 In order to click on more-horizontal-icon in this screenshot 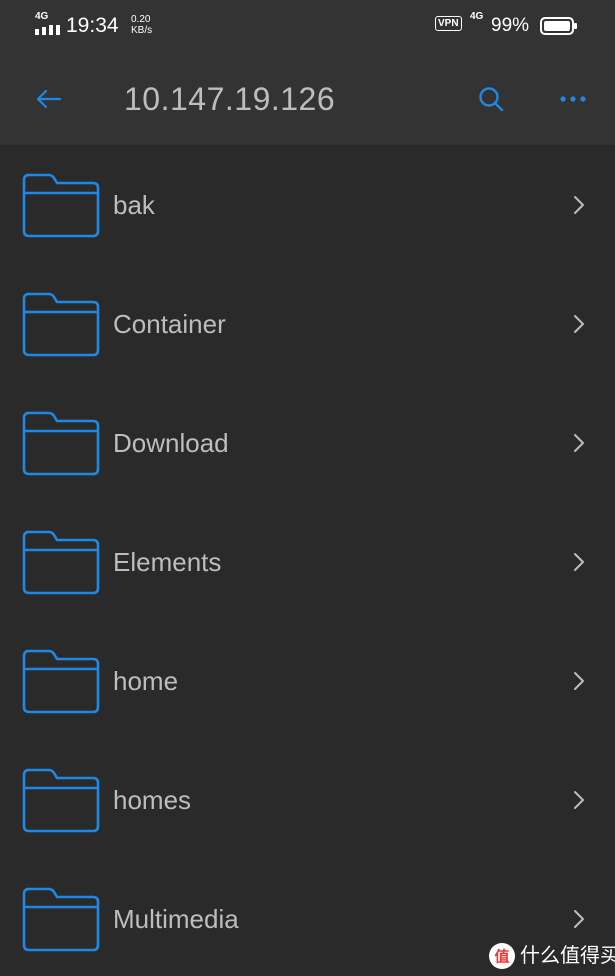, I will do `click(573, 99)`.